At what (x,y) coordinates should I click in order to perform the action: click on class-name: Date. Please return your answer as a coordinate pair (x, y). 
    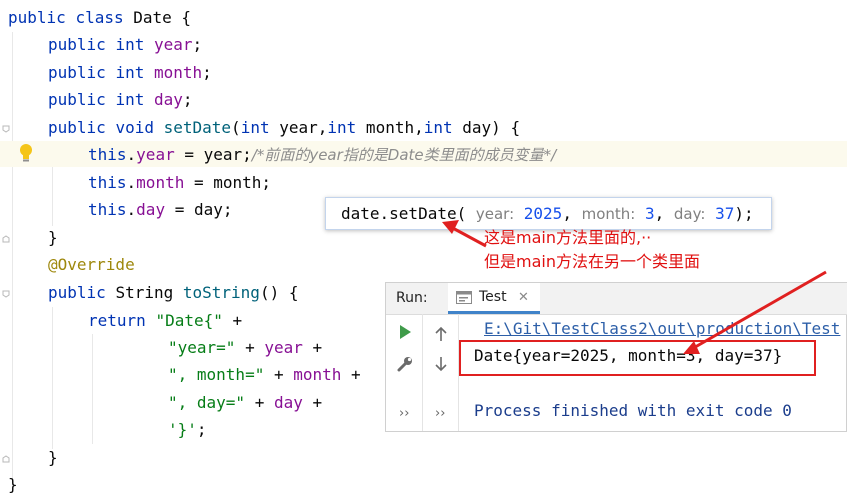
    Looking at the image, I should click on (152, 17).